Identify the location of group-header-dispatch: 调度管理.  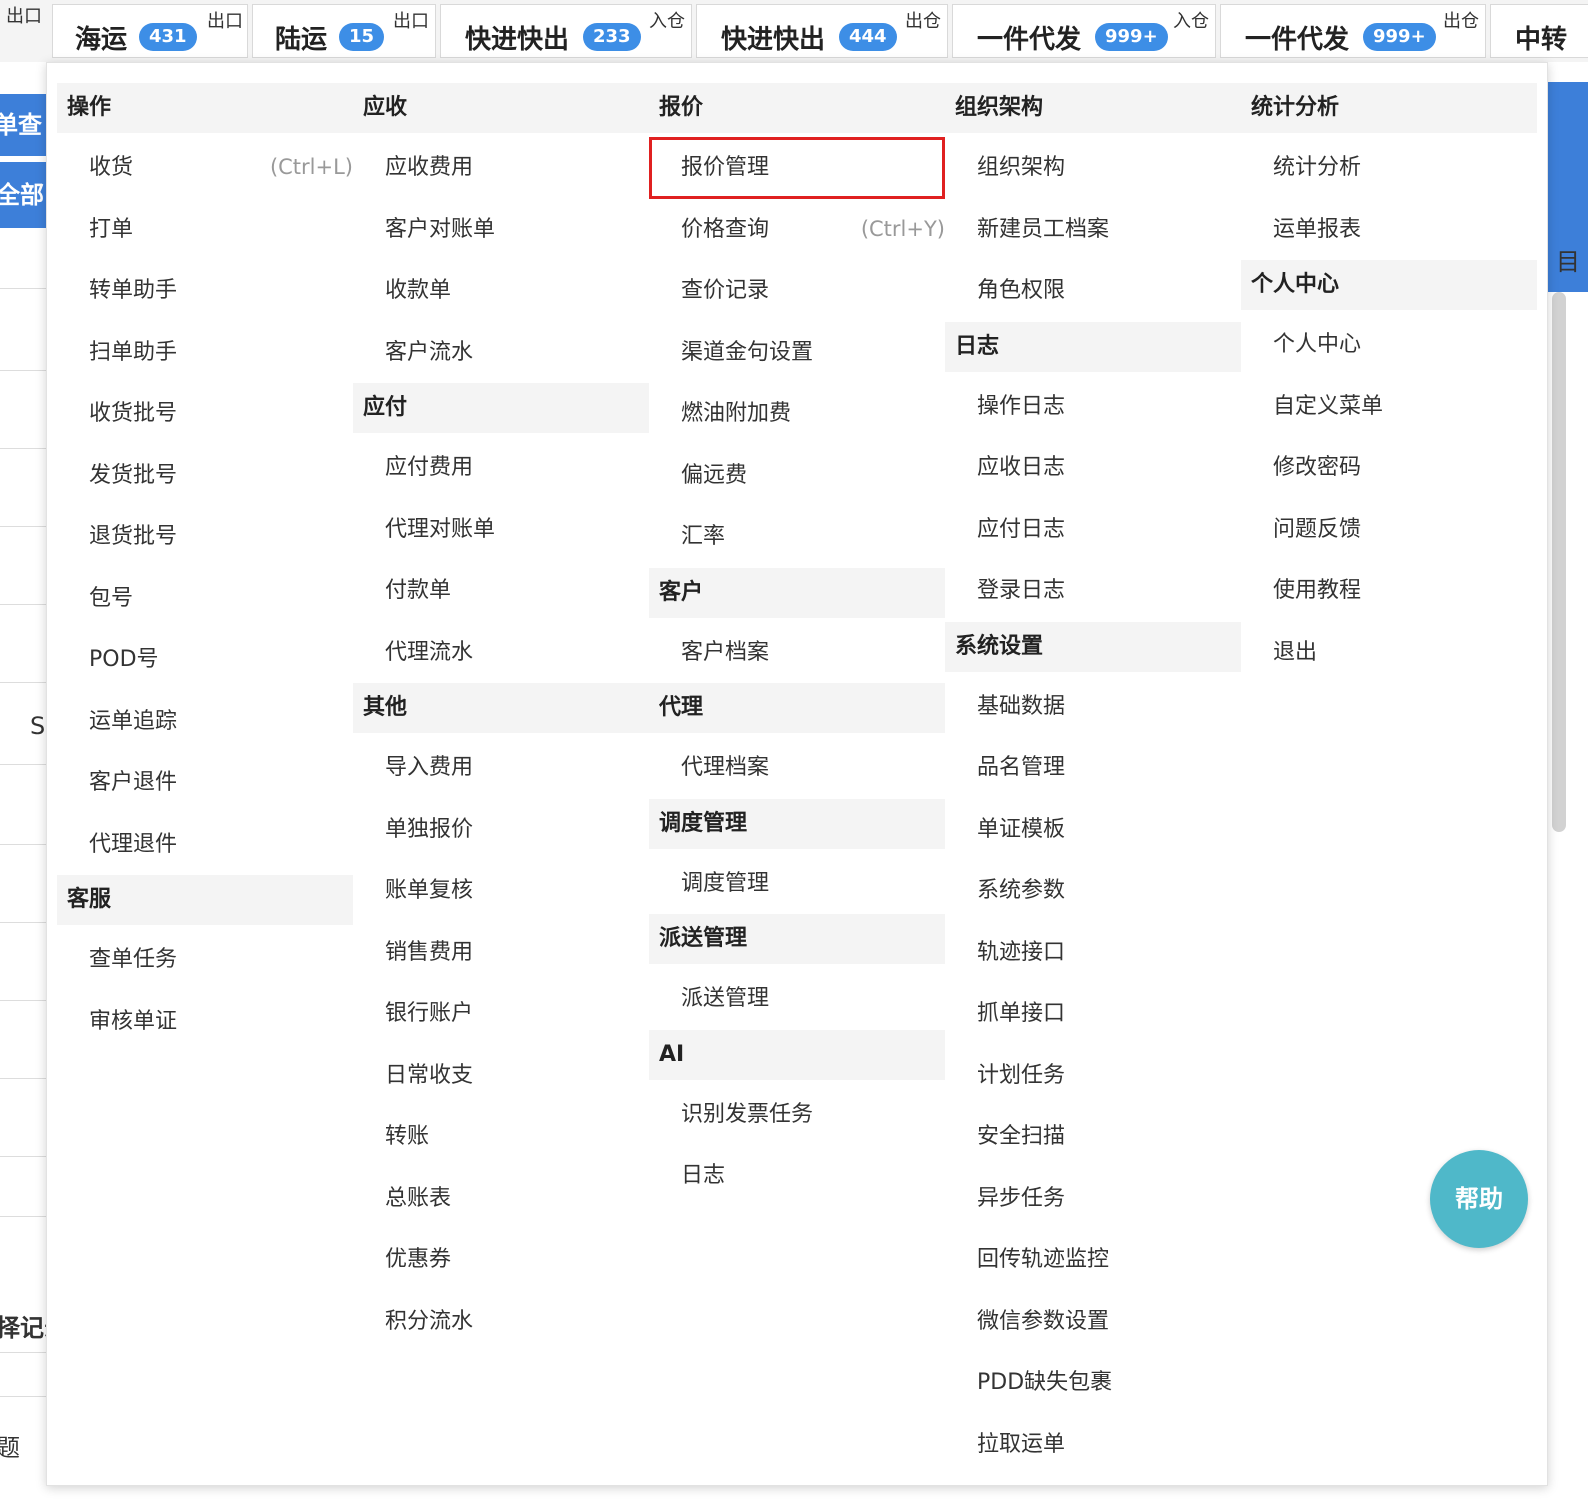
(797, 823).